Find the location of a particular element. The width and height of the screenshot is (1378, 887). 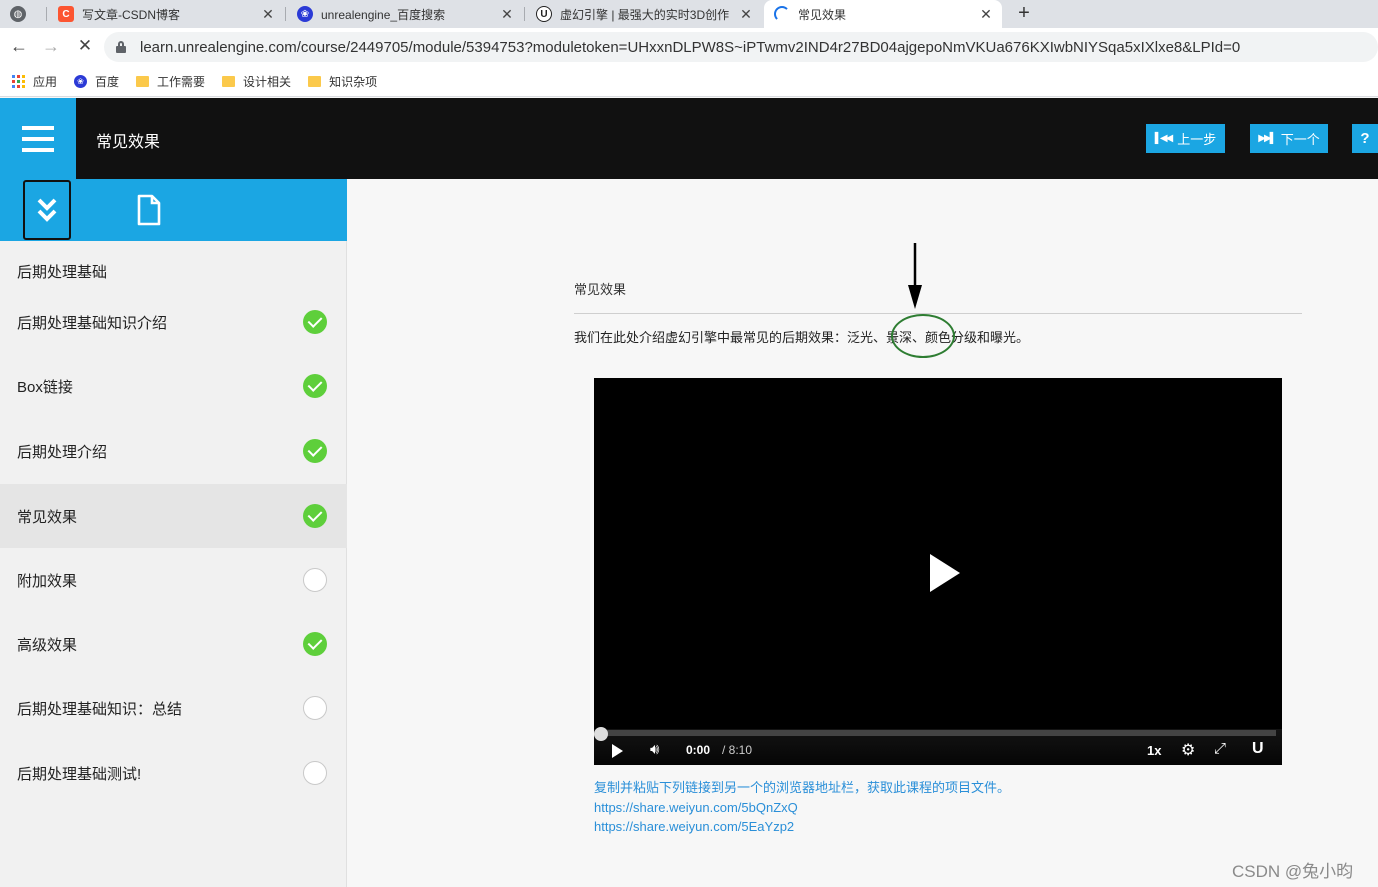

csdn-watermark: CSDN @兔小昀 is located at coordinates (1293, 871).